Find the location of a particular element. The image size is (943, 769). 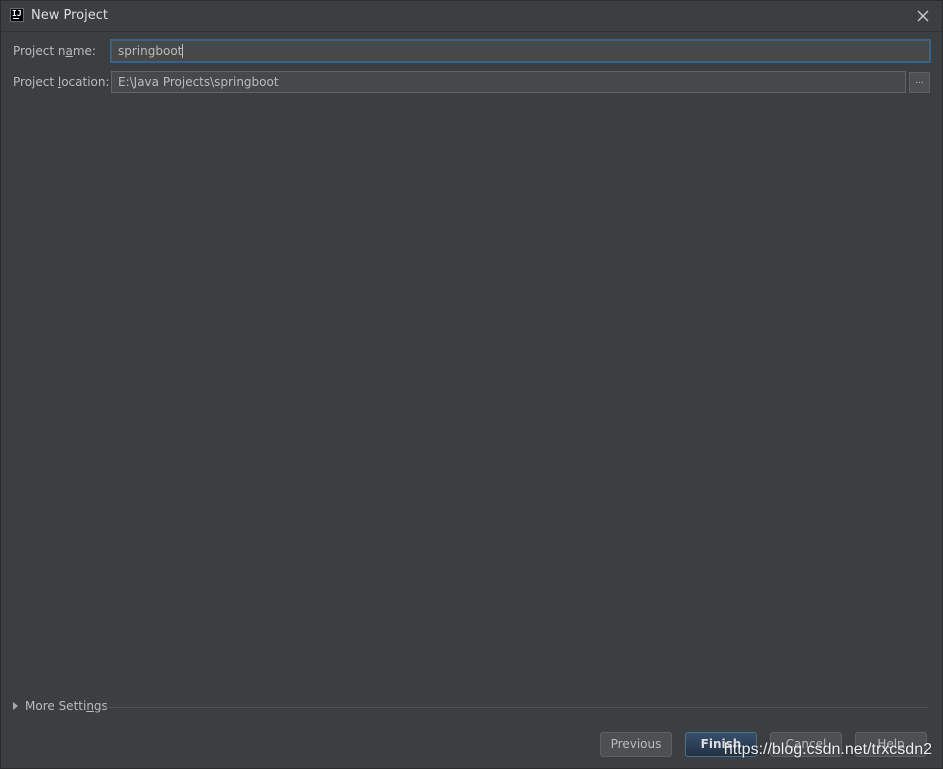

project-name-row: Project name: is located at coordinates (62, 51).